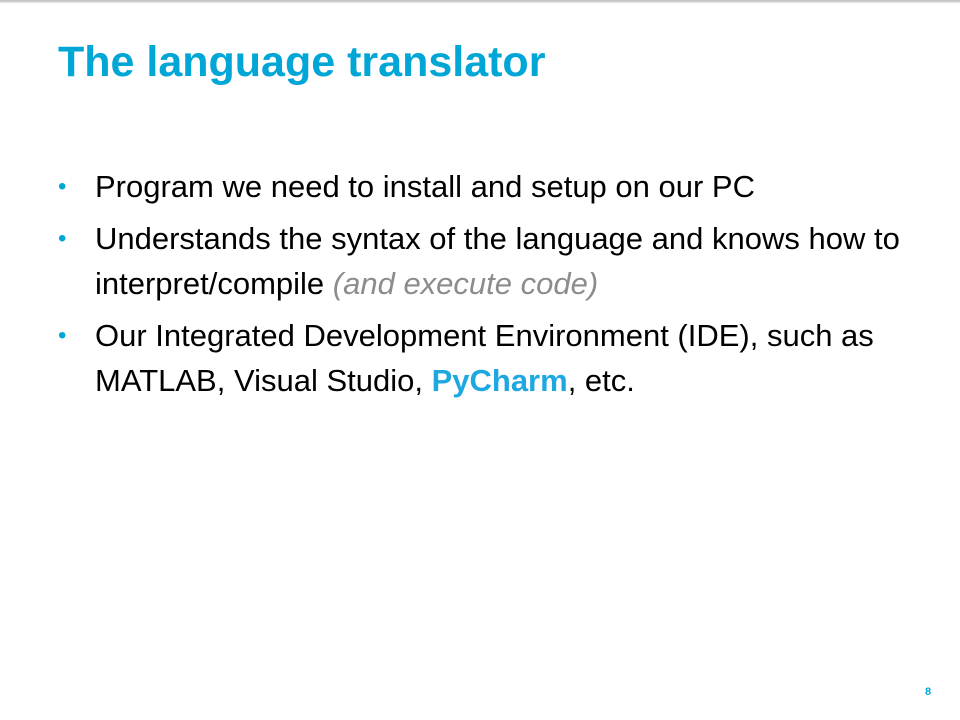 The height and width of the screenshot is (720, 960). What do you see at coordinates (601, 380) in the screenshot?
I see `bullet-tail: , etc.` at bounding box center [601, 380].